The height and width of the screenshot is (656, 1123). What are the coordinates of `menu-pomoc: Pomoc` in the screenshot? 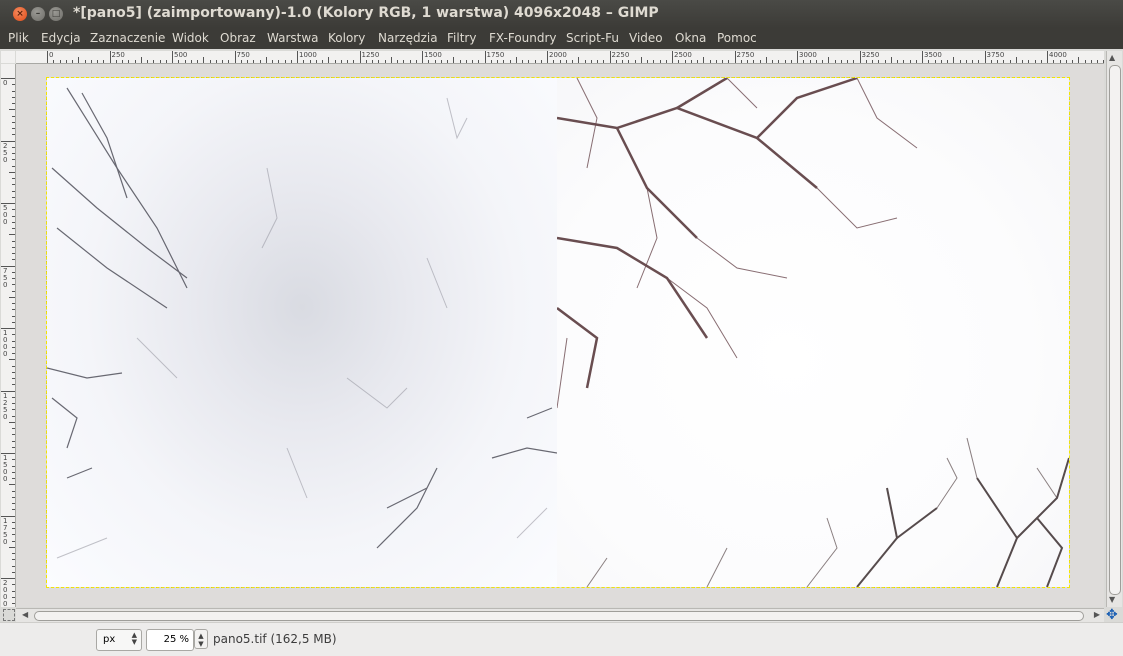 It's located at (737, 38).